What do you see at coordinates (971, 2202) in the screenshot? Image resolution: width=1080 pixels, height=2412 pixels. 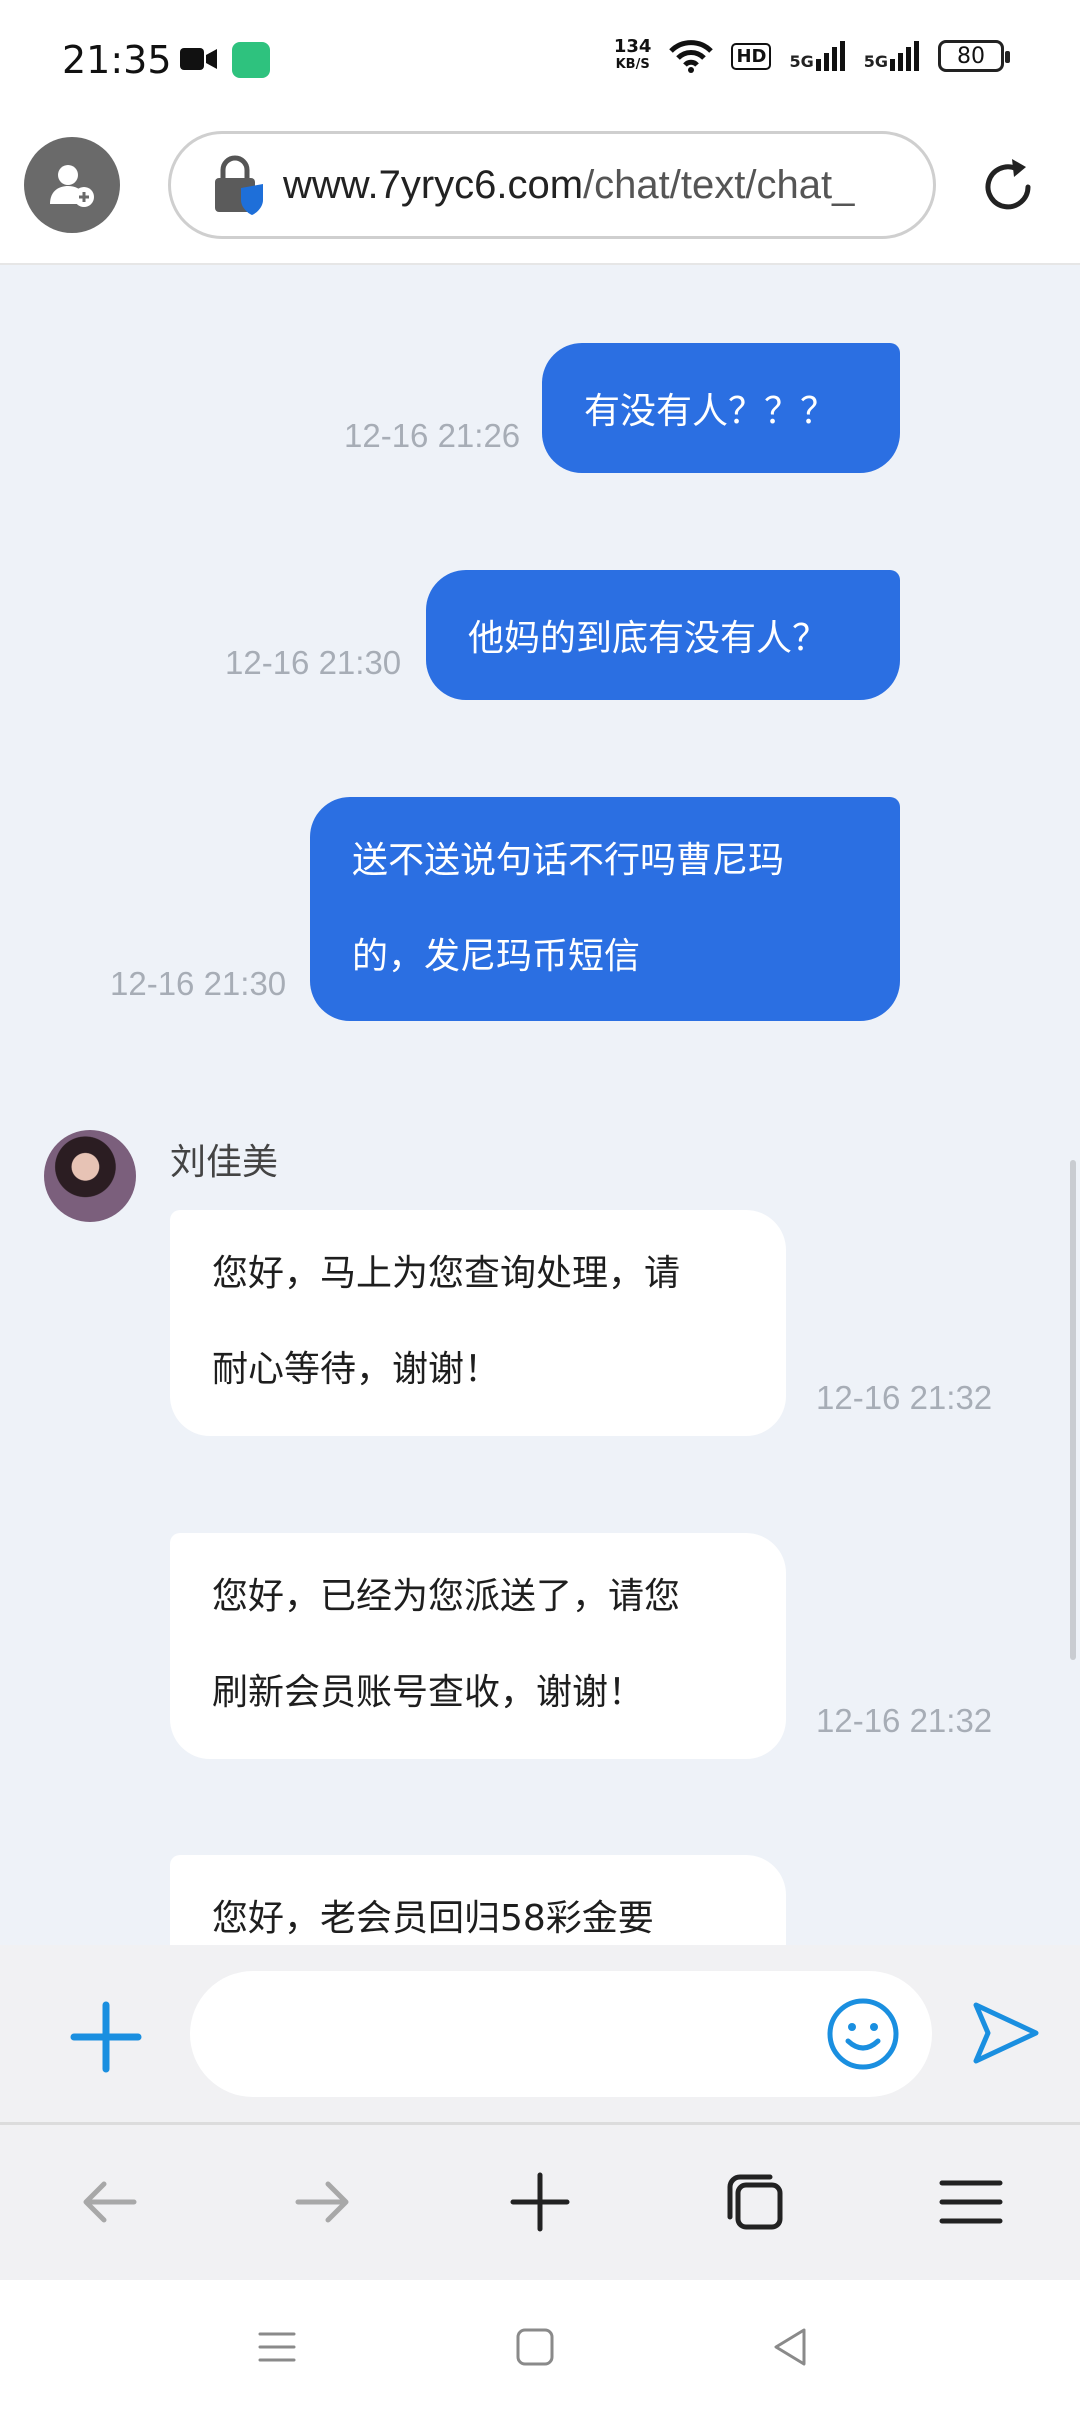 I see `menu-hamburger-icon` at bounding box center [971, 2202].